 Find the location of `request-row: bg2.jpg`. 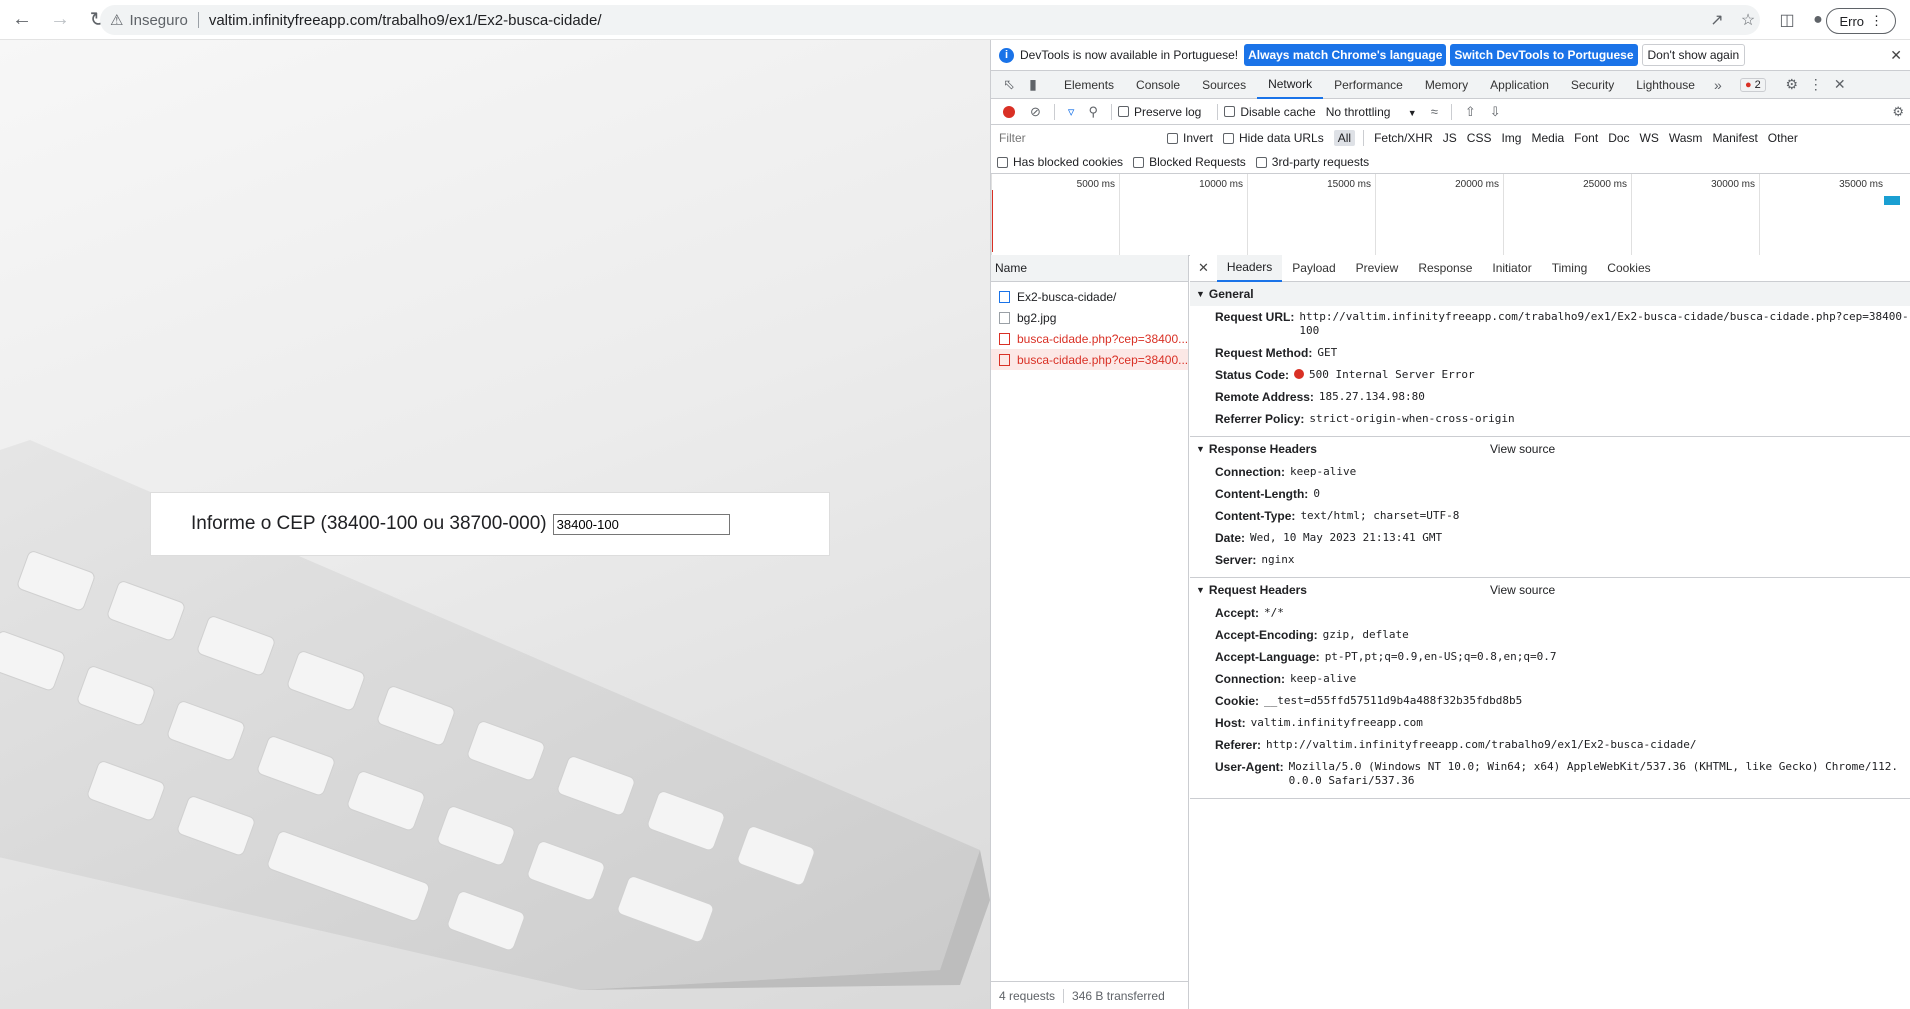

request-row: bg2.jpg is located at coordinates (1089, 317).